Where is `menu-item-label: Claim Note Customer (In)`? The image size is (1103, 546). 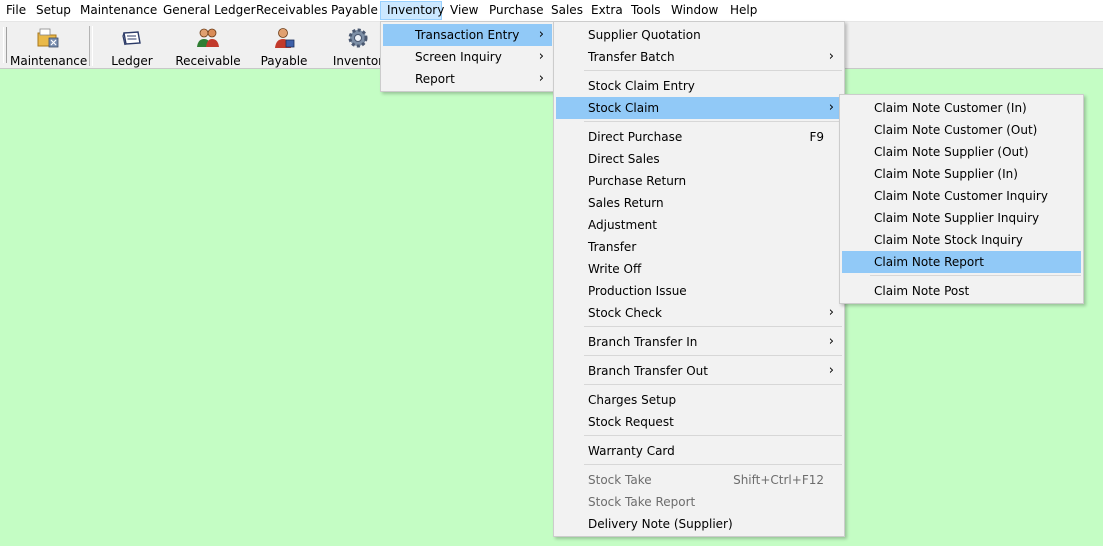
menu-item-label: Claim Note Customer (In) is located at coordinates (950, 108).